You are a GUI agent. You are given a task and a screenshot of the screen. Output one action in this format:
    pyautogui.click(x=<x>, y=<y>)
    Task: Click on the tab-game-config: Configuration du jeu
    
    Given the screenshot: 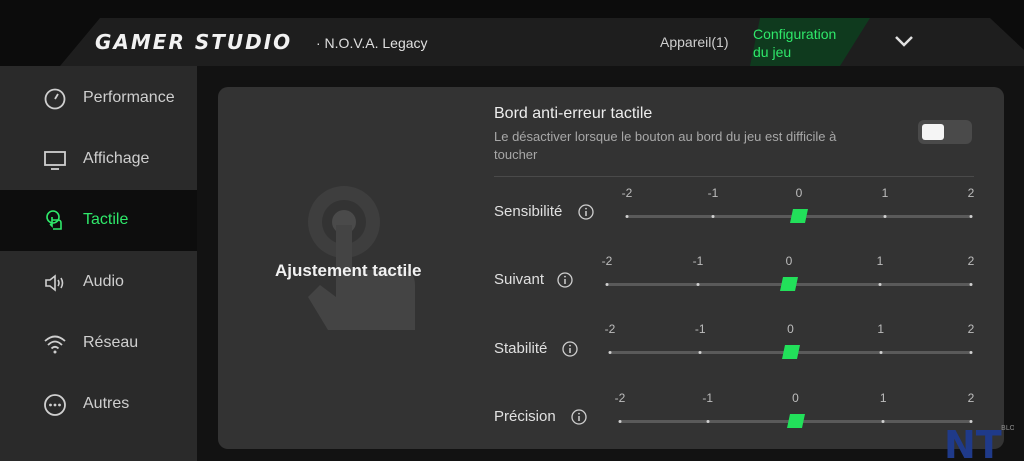 What is the action you would take?
    pyautogui.click(x=808, y=43)
    